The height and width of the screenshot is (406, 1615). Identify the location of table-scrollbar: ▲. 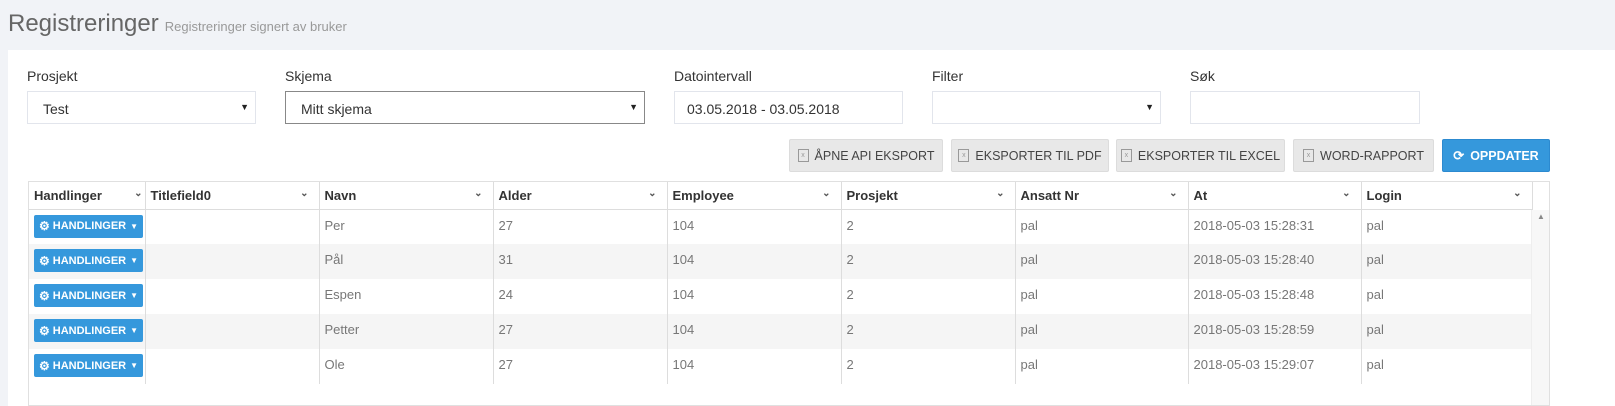
(1540, 307).